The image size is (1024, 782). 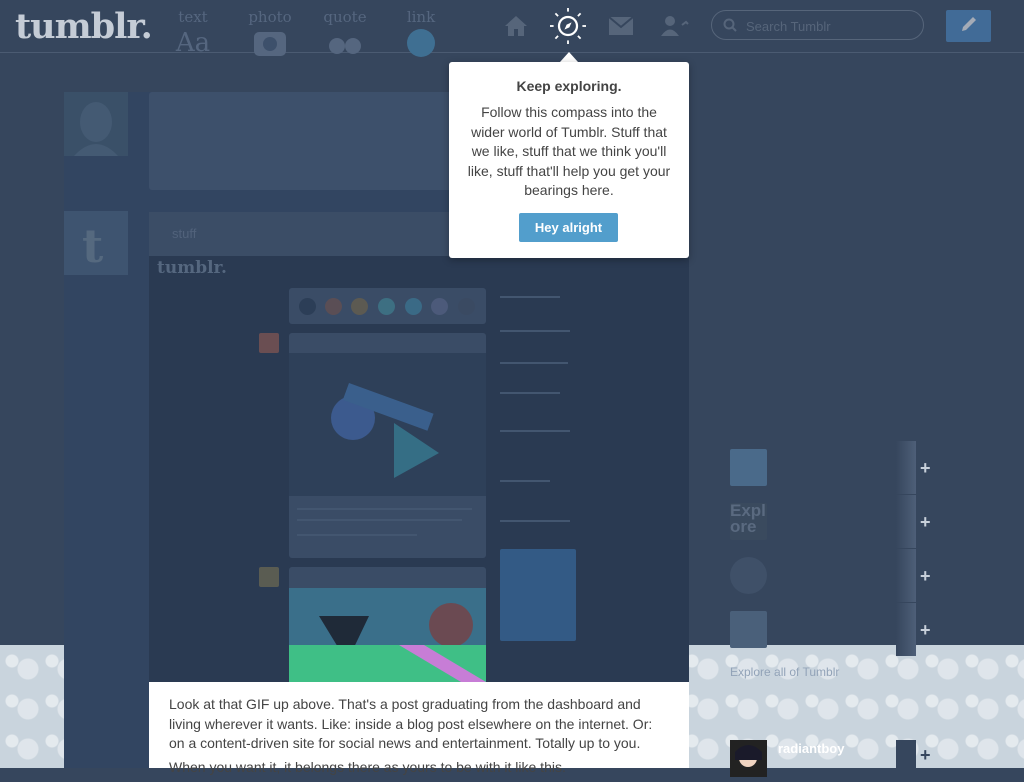 I want to click on quote-icon, so click(x=345, y=46).